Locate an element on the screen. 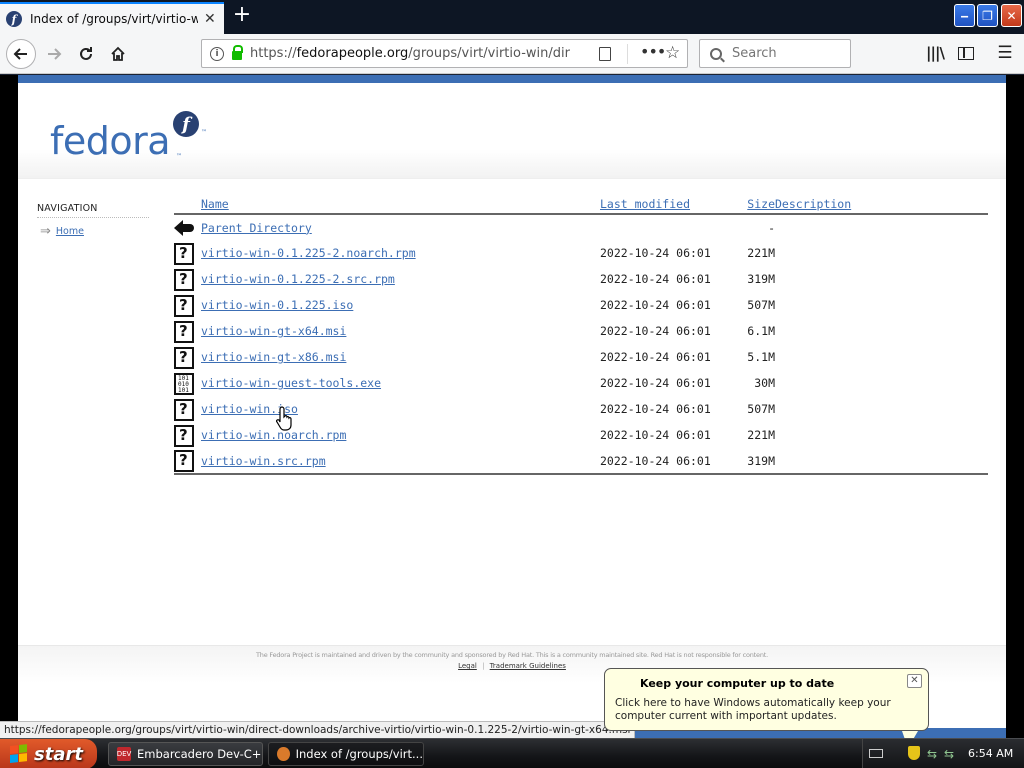 Image resolution: width=1024 pixels, height=768 pixels. file-link: virtio-win.src.rpm is located at coordinates (263, 461).